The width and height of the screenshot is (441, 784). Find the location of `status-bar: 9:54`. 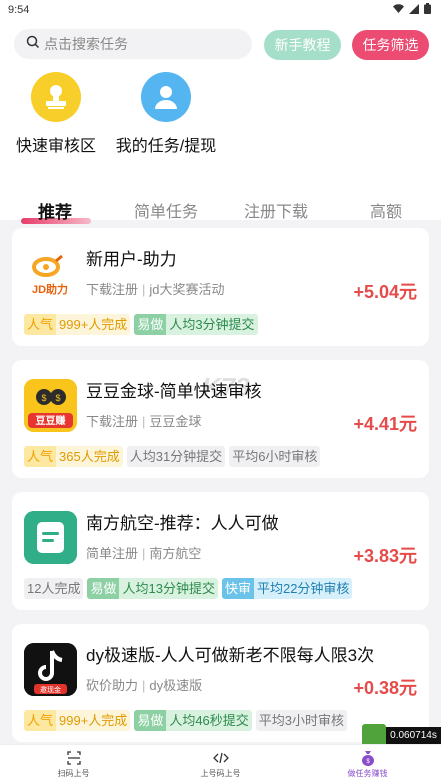

status-bar: 9:54 is located at coordinates (220, 10).